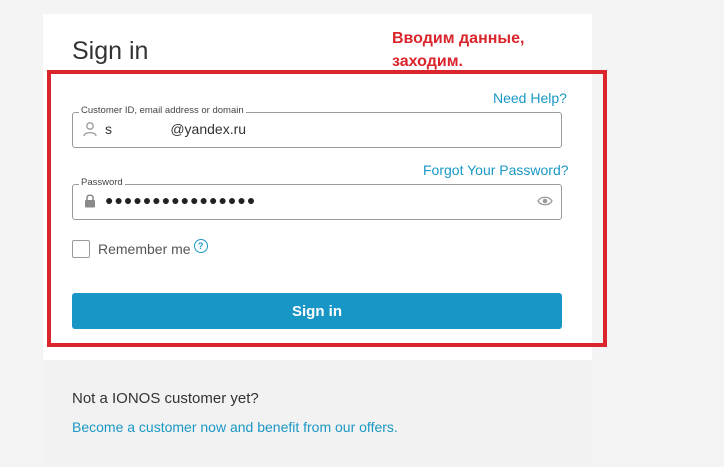  Describe the element at coordinates (458, 50) in the screenshot. I see `annotation-text: Вводим данные, заходим.` at that location.